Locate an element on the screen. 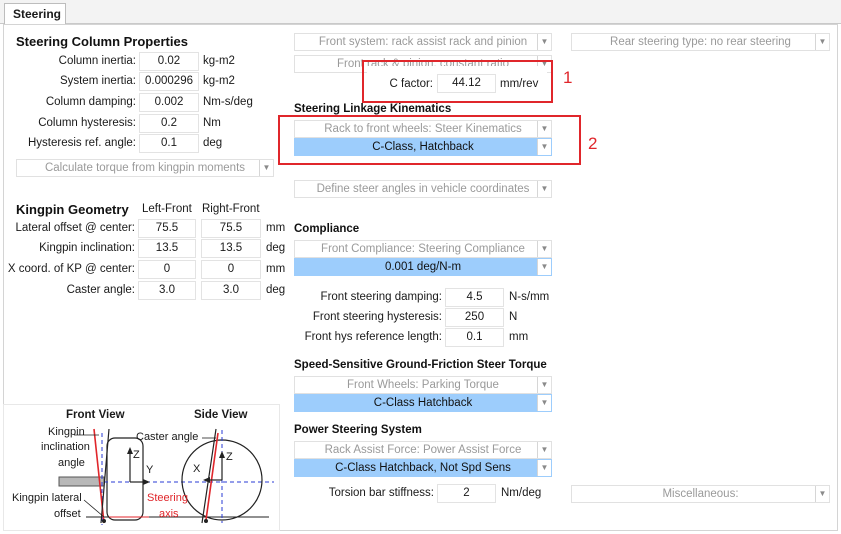  y-label-front: Y is located at coordinates (150, 470).